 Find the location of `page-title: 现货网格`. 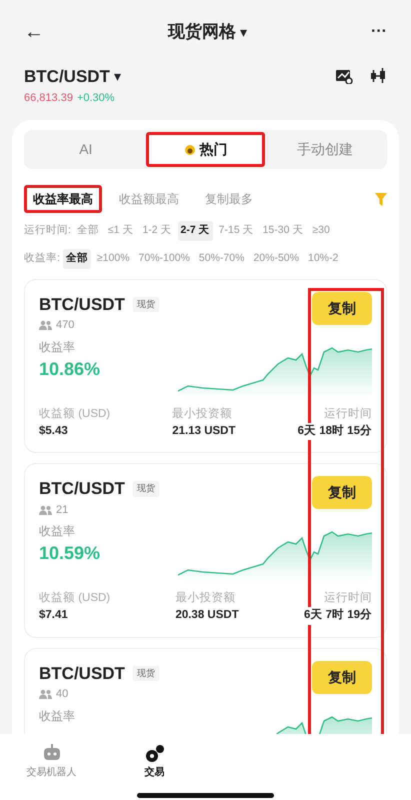

page-title: 现货网格 is located at coordinates (202, 32).